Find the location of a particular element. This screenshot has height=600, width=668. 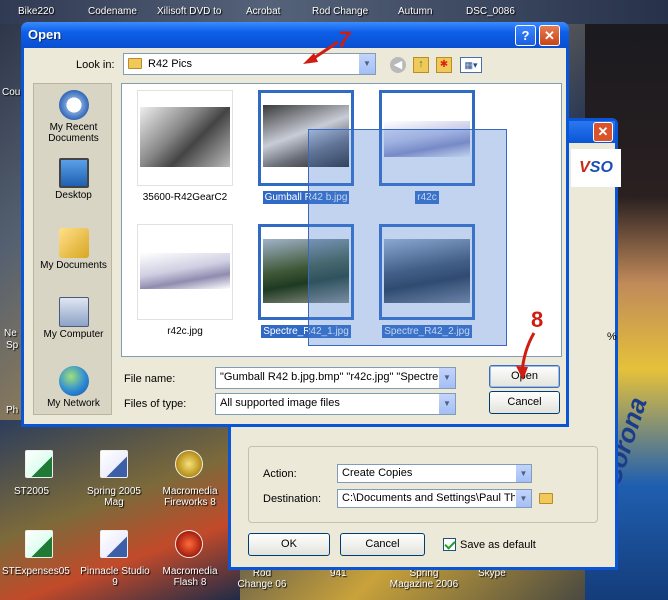

annotation-step-7: 7 is located at coordinates (344, 39).